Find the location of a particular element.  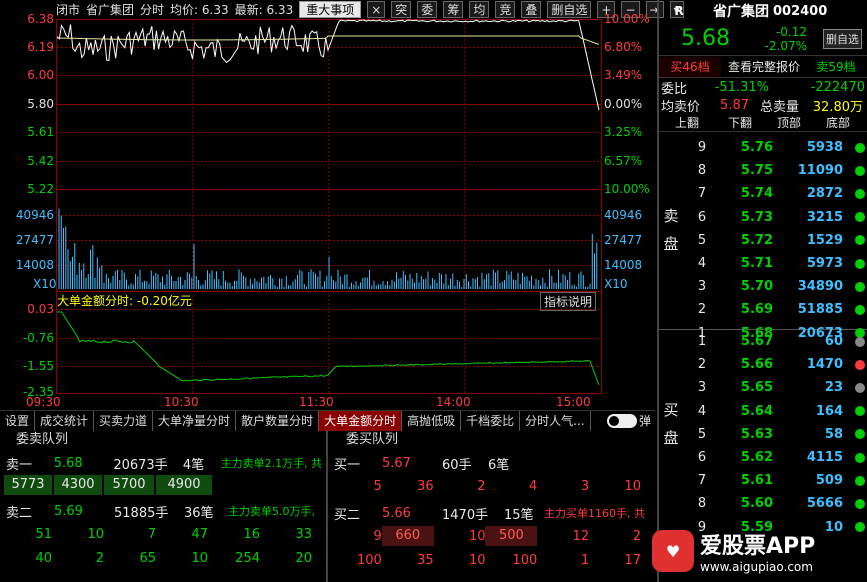

price-tick: 6.19 is located at coordinates (40, 47).